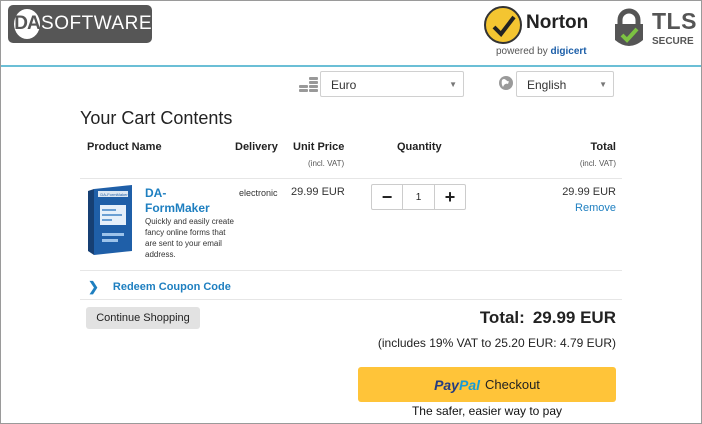  I want to click on decrement-button: −, so click(387, 197).